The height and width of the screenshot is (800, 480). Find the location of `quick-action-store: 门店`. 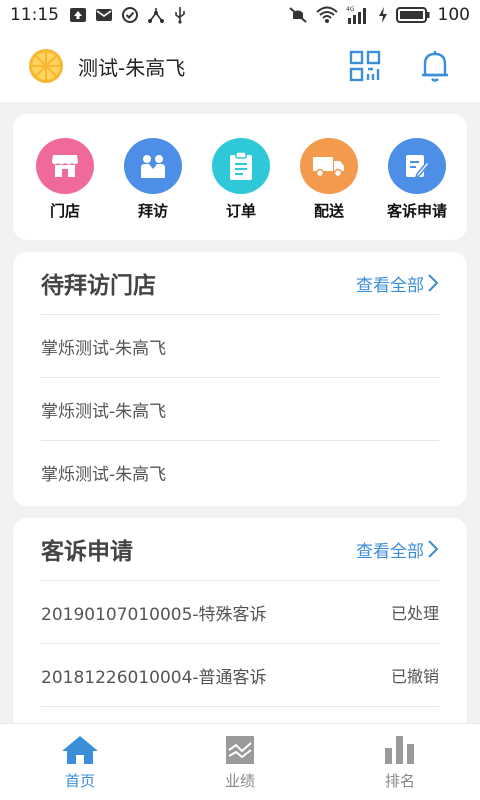

quick-action-store: 门店 is located at coordinates (65, 179).